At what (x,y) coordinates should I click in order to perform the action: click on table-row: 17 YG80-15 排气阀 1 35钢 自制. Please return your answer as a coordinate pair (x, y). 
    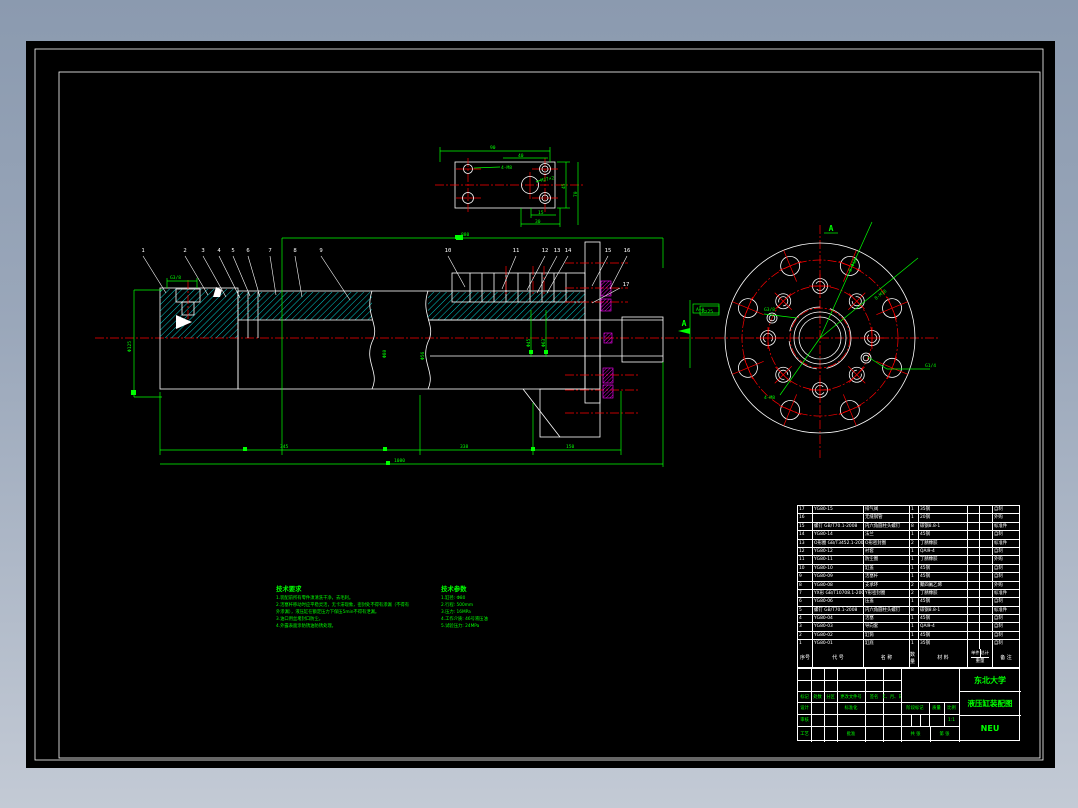
    Looking at the image, I should click on (908, 510).